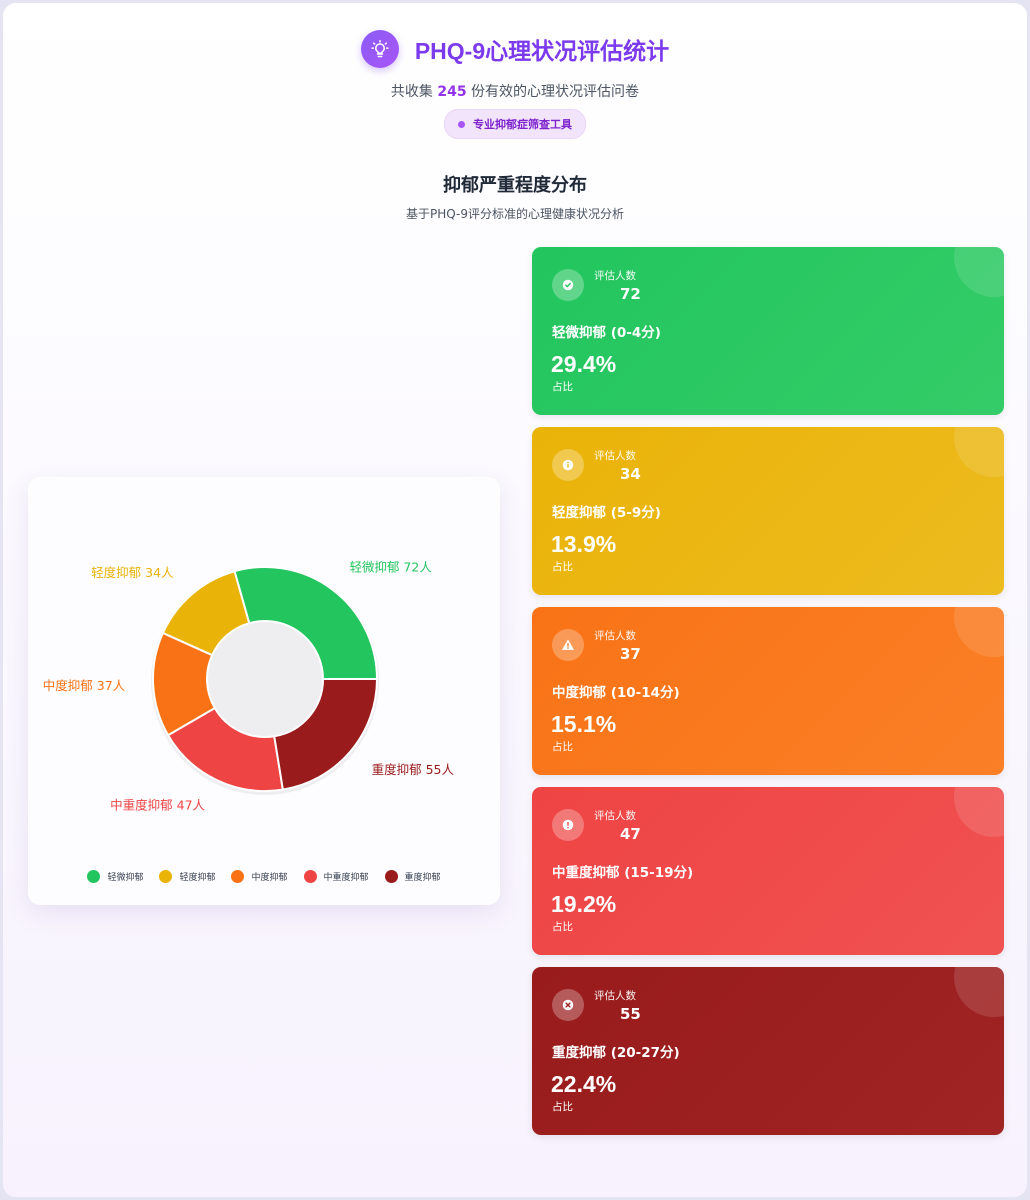  Describe the element at coordinates (584, 364) in the screenshot. I see `card-percentage: 29.4%` at that location.